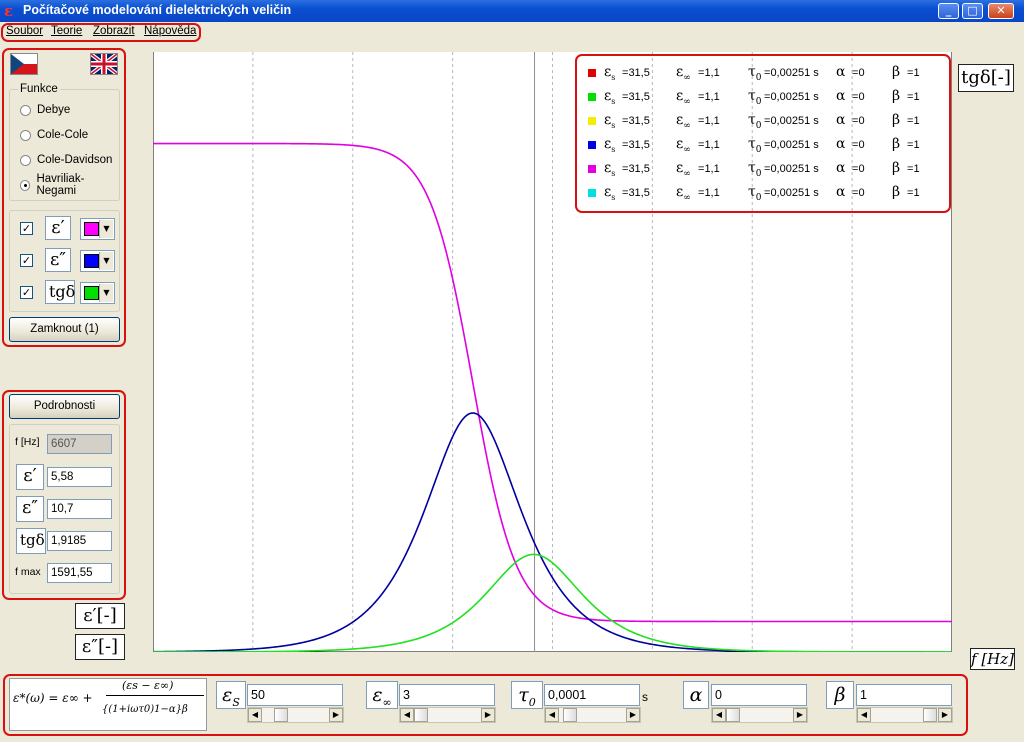  What do you see at coordinates (27, 442) in the screenshot?
I see `freq-label: f [Hz]` at bounding box center [27, 442].